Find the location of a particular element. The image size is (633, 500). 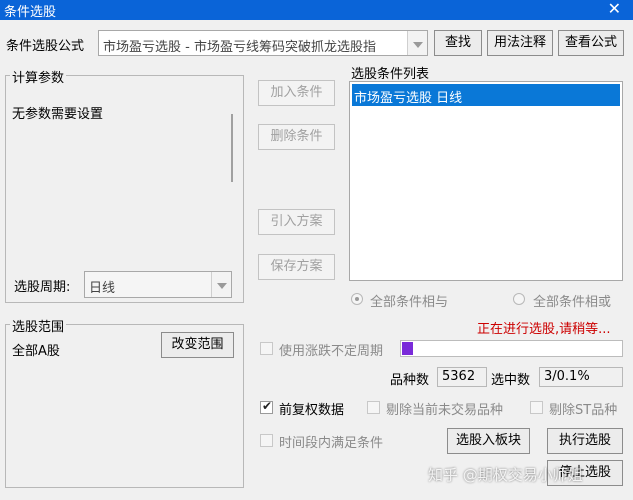

delete-condition-button: 删除条件 is located at coordinates (296, 137).